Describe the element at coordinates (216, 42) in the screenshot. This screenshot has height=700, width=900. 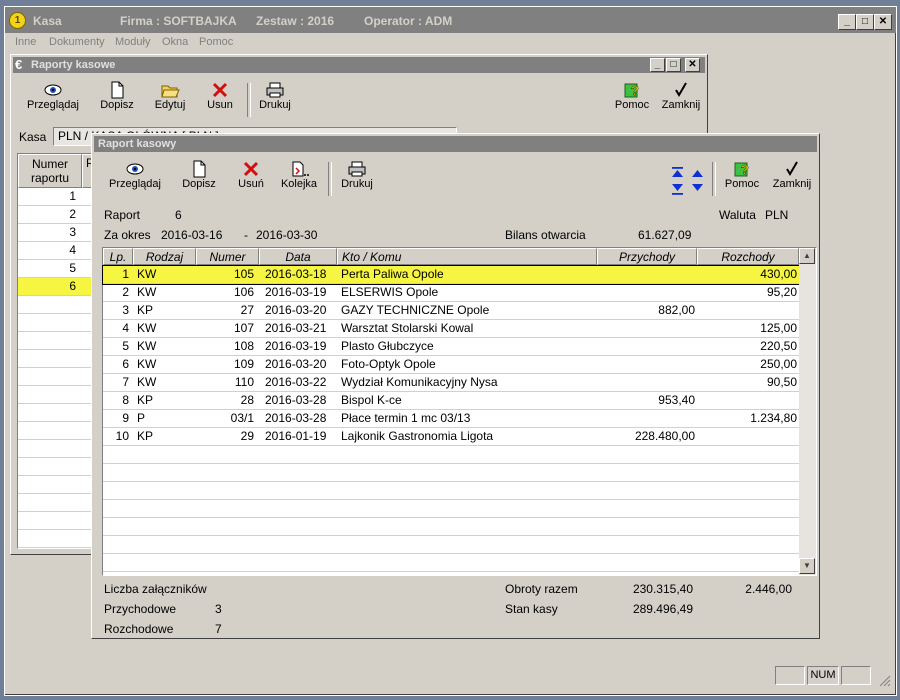
I see `menu-pomoc: Pomoc` at that location.